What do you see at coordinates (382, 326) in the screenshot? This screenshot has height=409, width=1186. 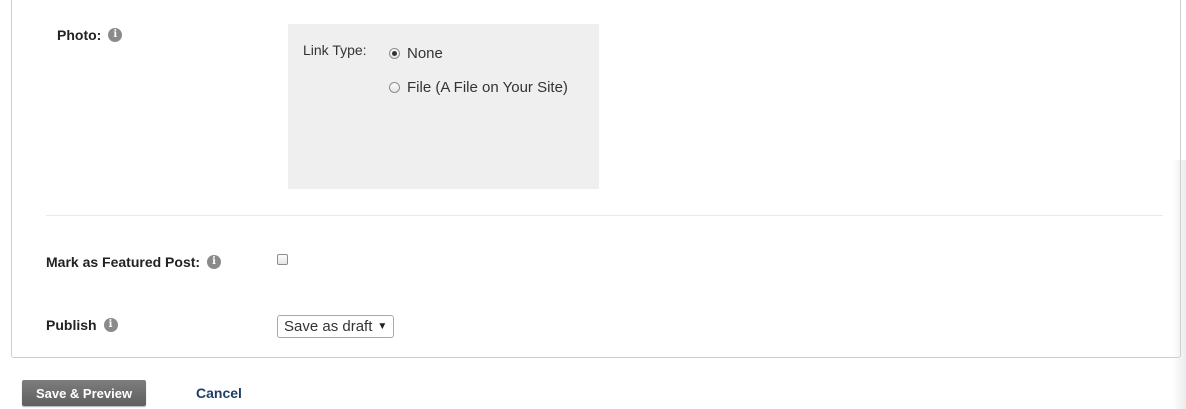 I see `dropdown-arrow-icon: ▼` at bounding box center [382, 326].